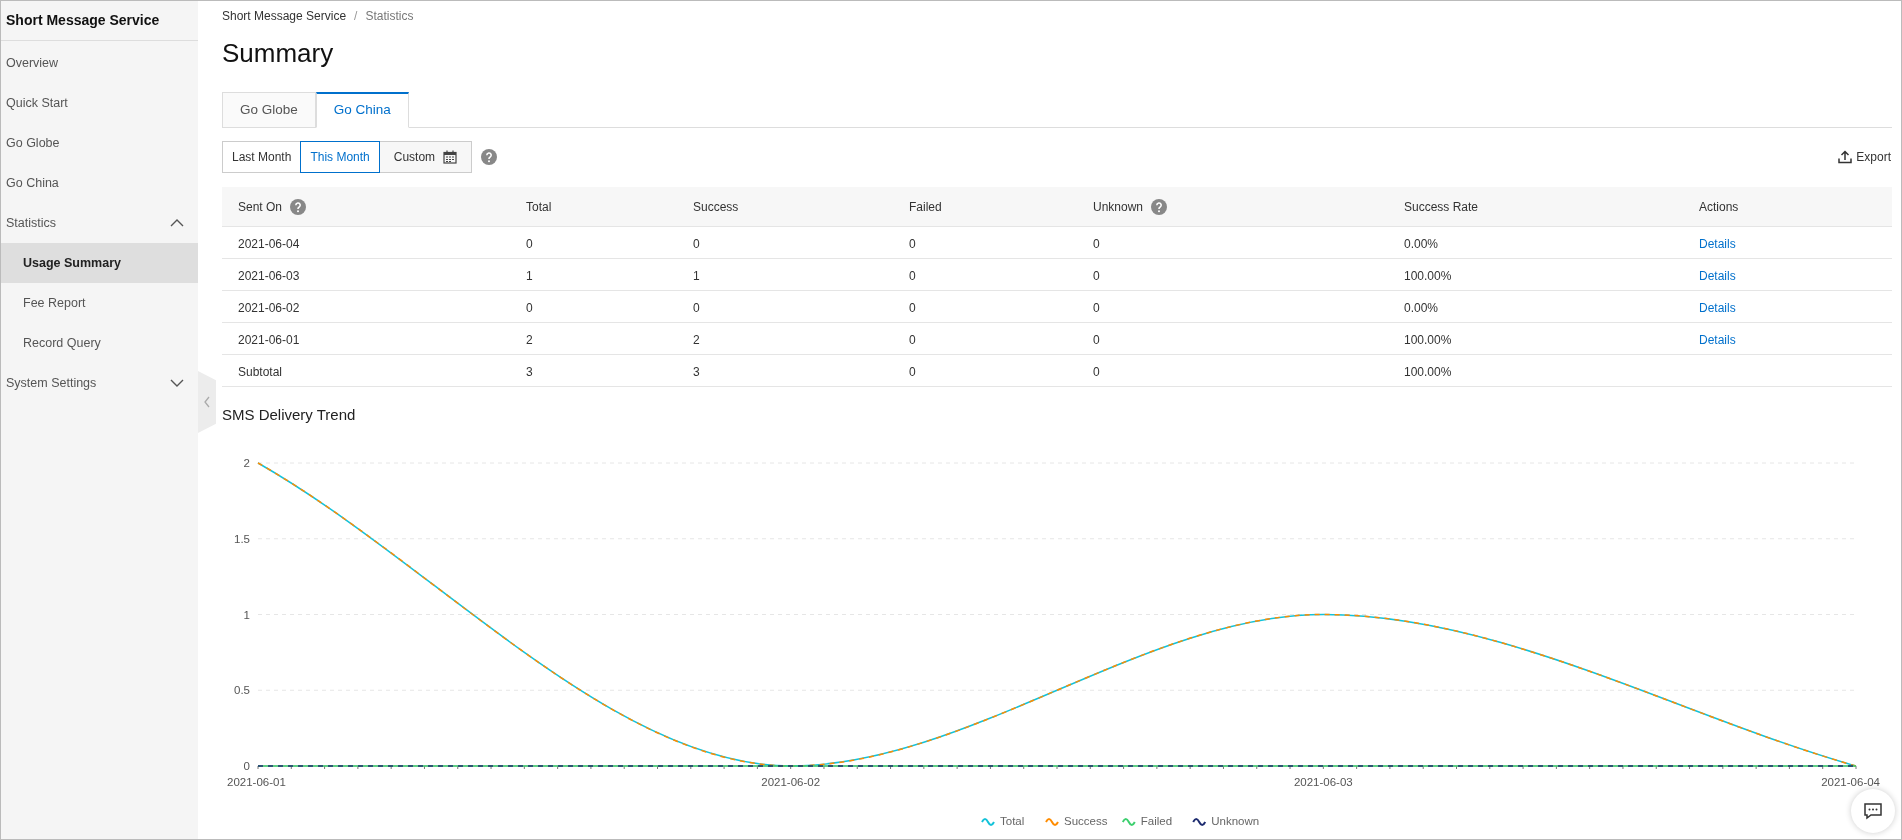 The image size is (1902, 840). I want to click on chat-button, so click(1873, 811).